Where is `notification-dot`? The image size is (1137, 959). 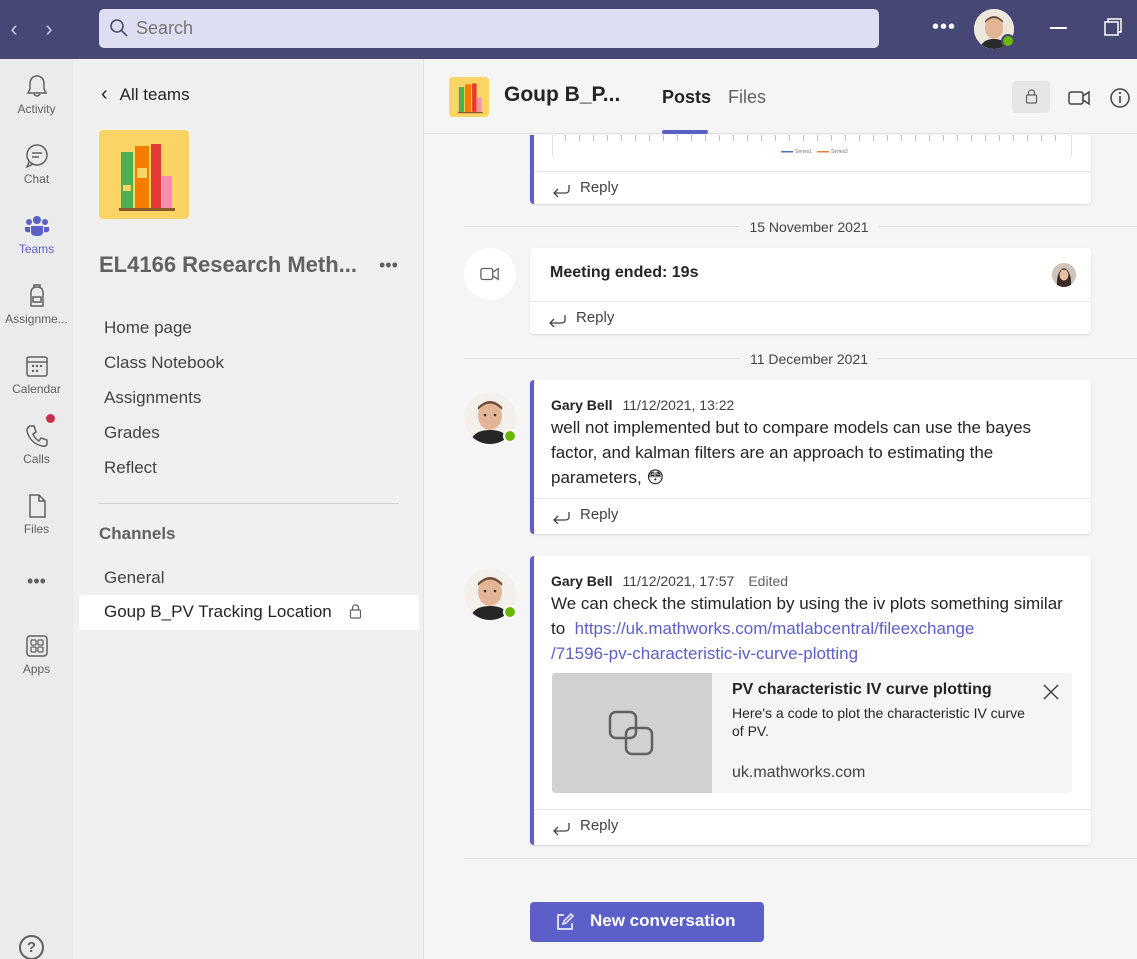
notification-dot is located at coordinates (50, 418).